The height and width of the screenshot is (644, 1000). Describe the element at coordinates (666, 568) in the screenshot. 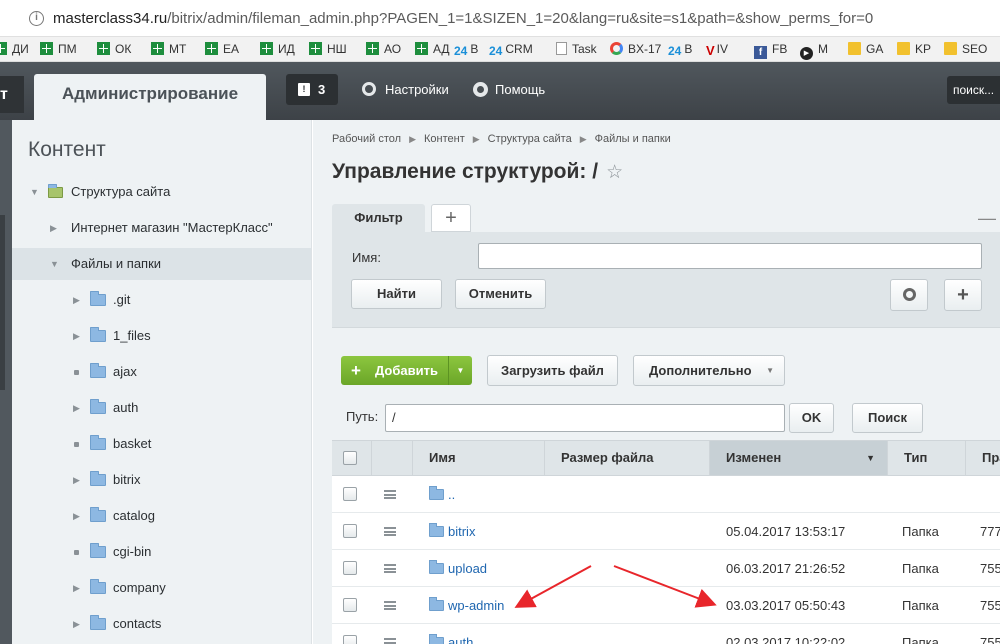

I see `table-row: upload 06.03.2017 21:26:52 Папка 755` at that location.